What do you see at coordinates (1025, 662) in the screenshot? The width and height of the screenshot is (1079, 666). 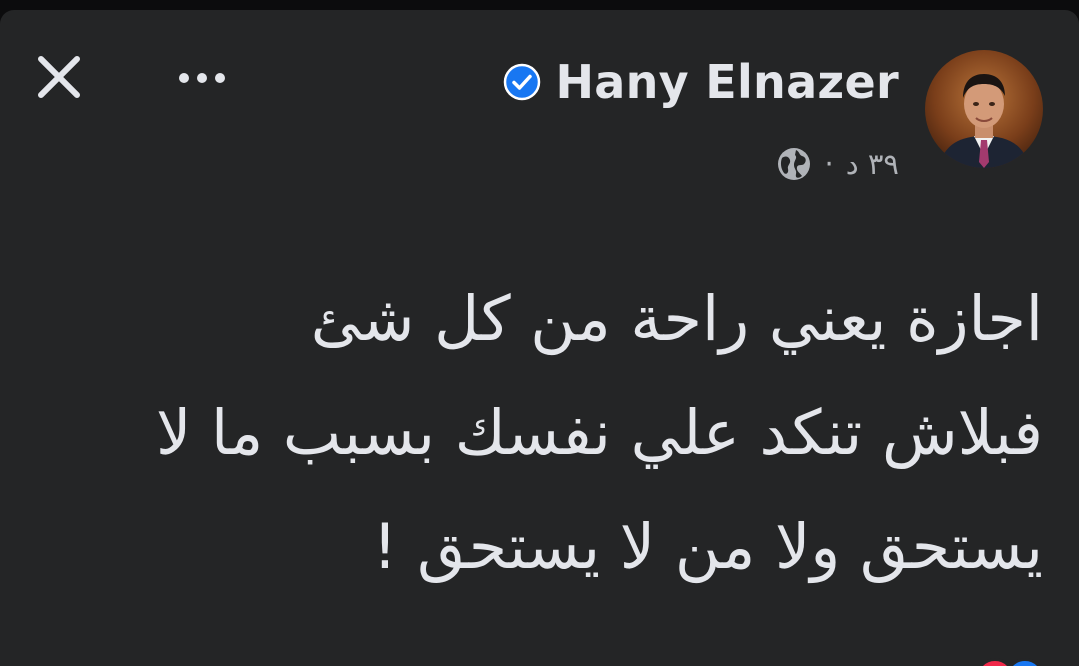 I see `like-reaction-icon` at bounding box center [1025, 662].